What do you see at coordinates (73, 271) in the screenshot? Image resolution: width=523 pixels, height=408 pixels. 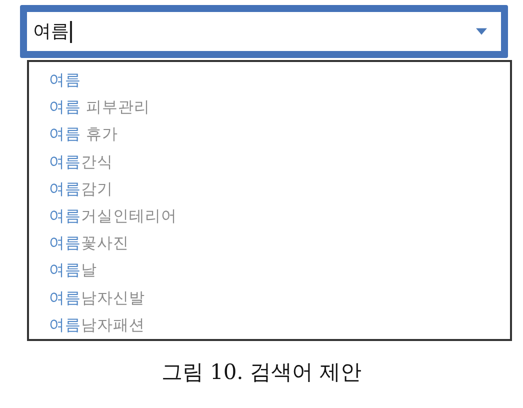 I see `suggestion-item: 여름날` at bounding box center [73, 271].